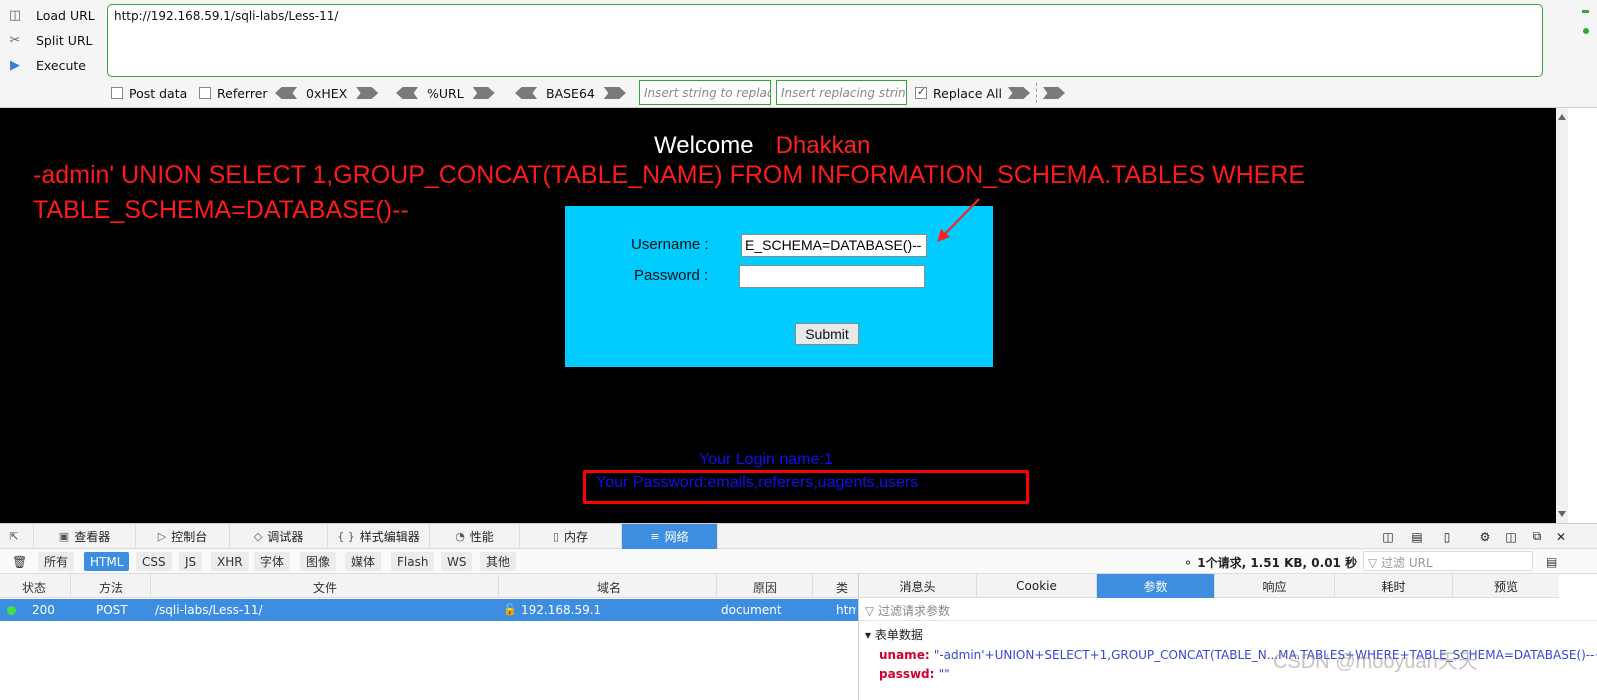 This screenshot has height=700, width=1597. What do you see at coordinates (1036, 93) in the screenshot?
I see `replace-go` at bounding box center [1036, 93].